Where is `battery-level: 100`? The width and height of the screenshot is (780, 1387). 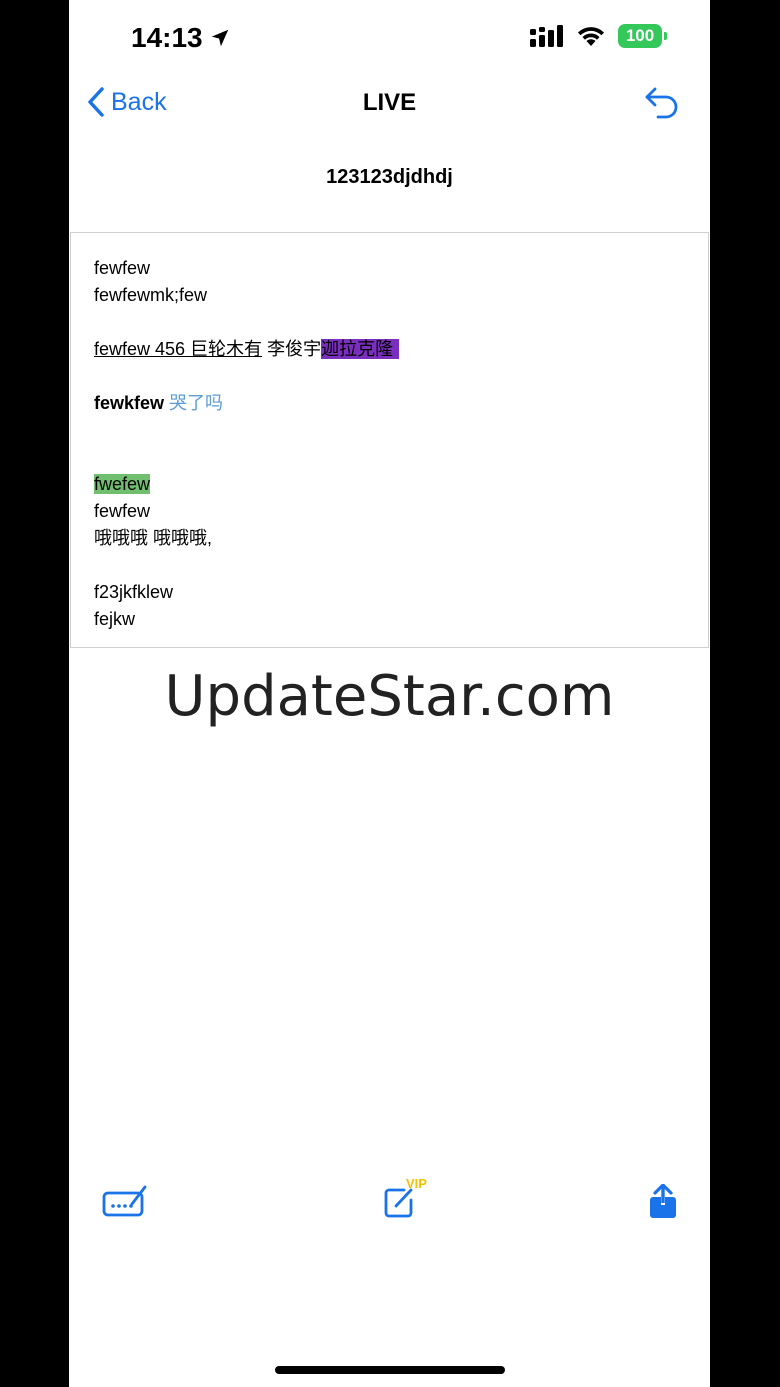
battery-level: 100 is located at coordinates (640, 35).